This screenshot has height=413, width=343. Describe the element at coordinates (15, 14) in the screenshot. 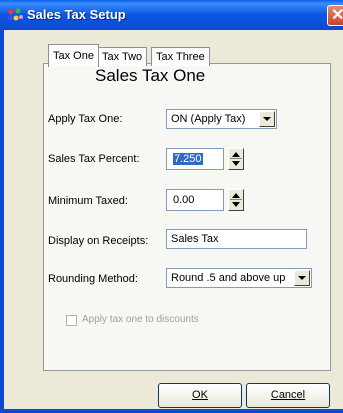

I see `multicolor-dots-icon` at that location.